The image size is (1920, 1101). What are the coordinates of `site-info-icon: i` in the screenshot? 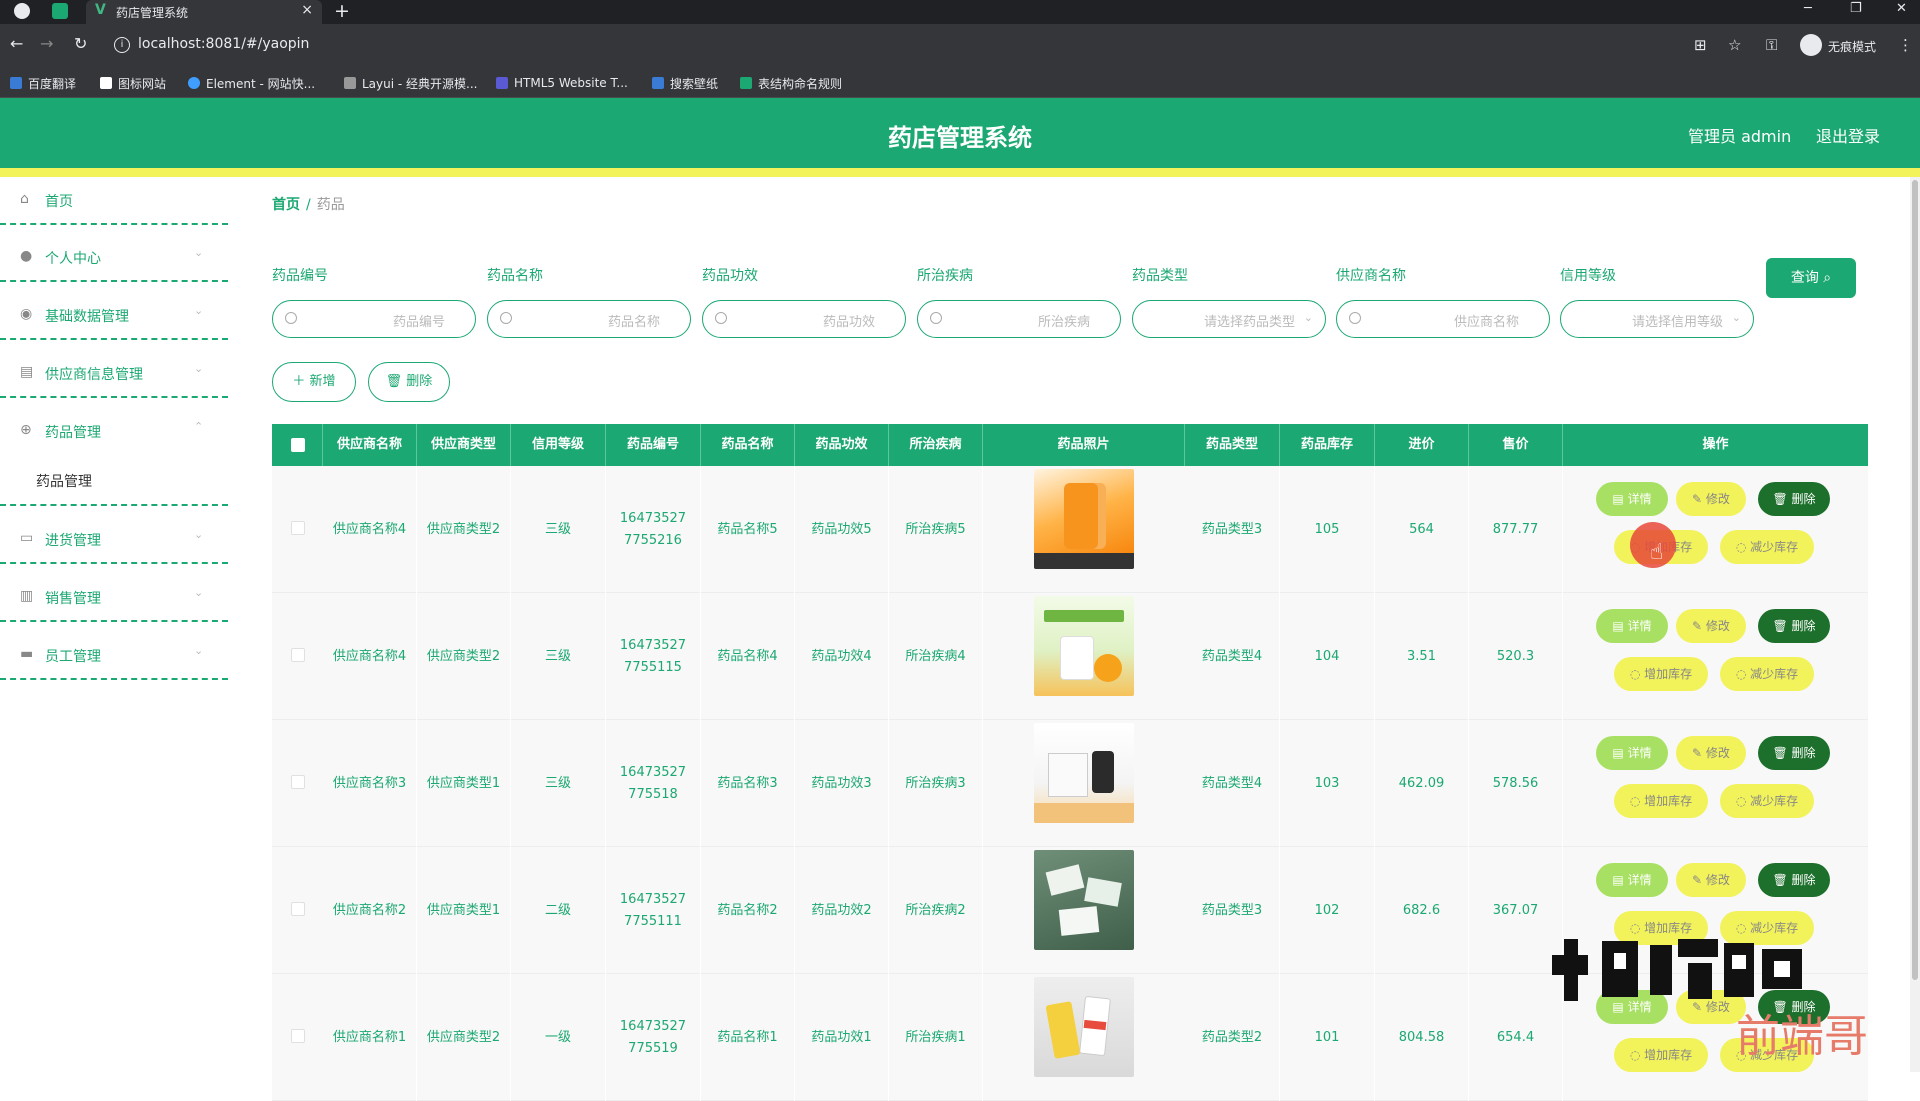 It's located at (122, 45).